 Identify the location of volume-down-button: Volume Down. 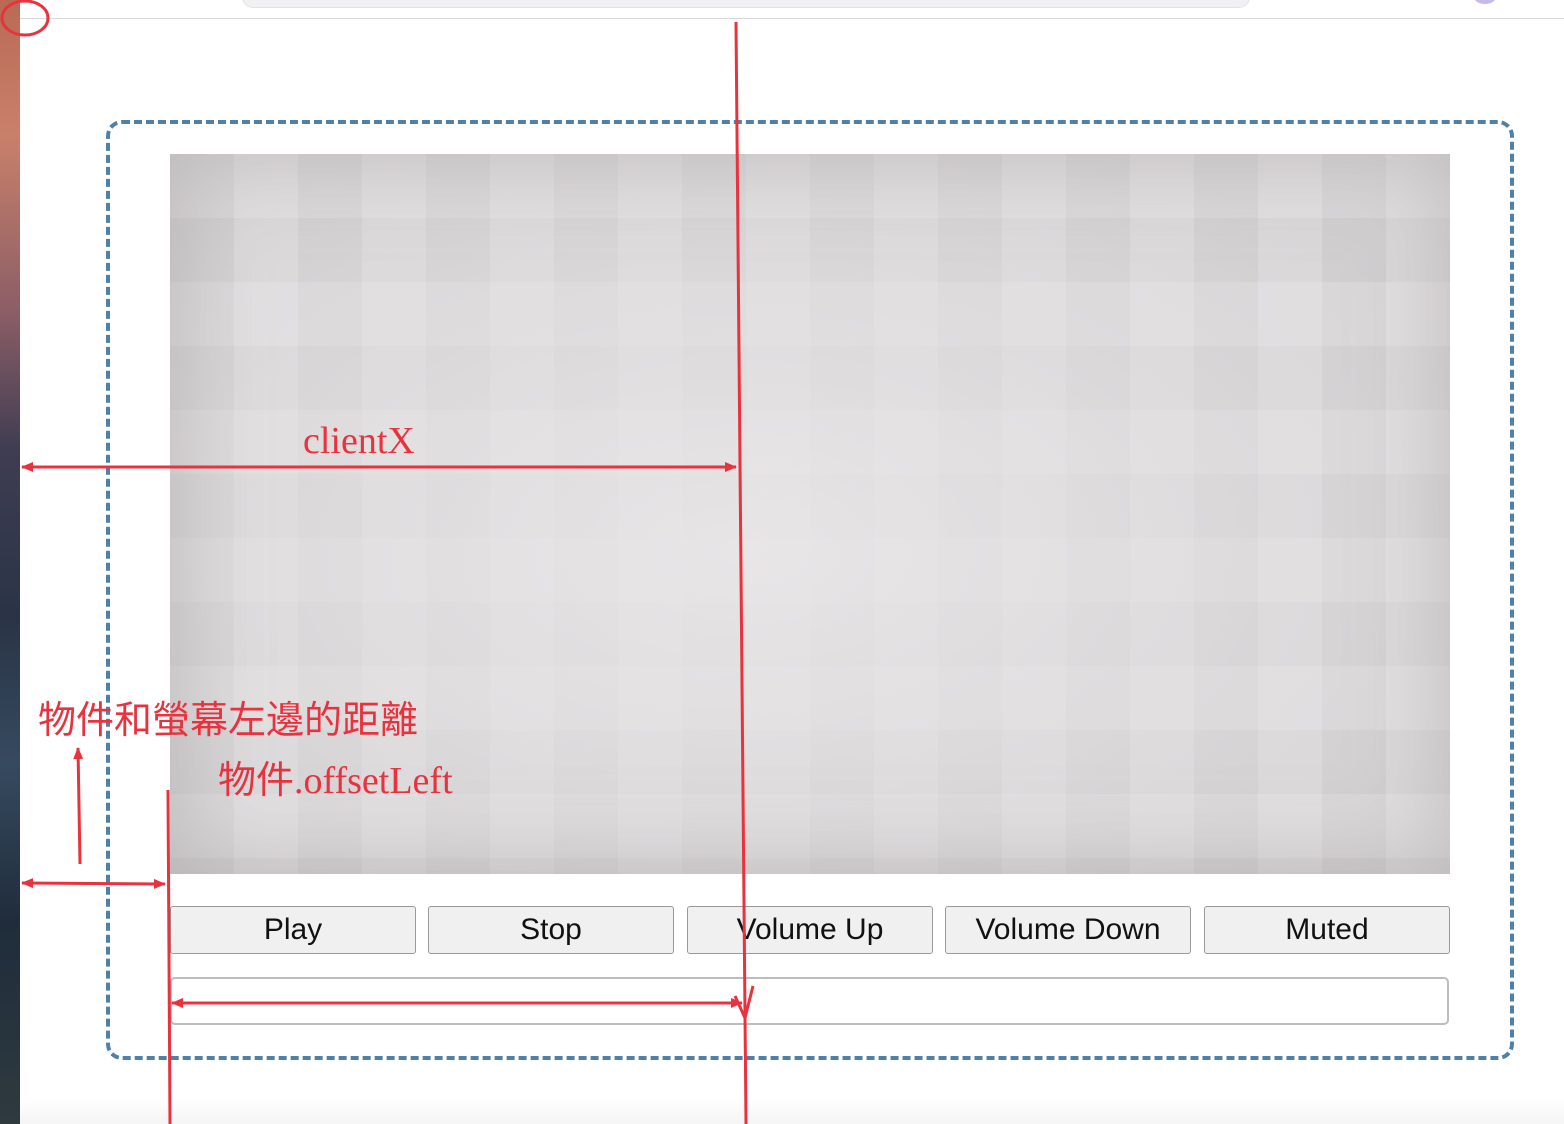
(1068, 930).